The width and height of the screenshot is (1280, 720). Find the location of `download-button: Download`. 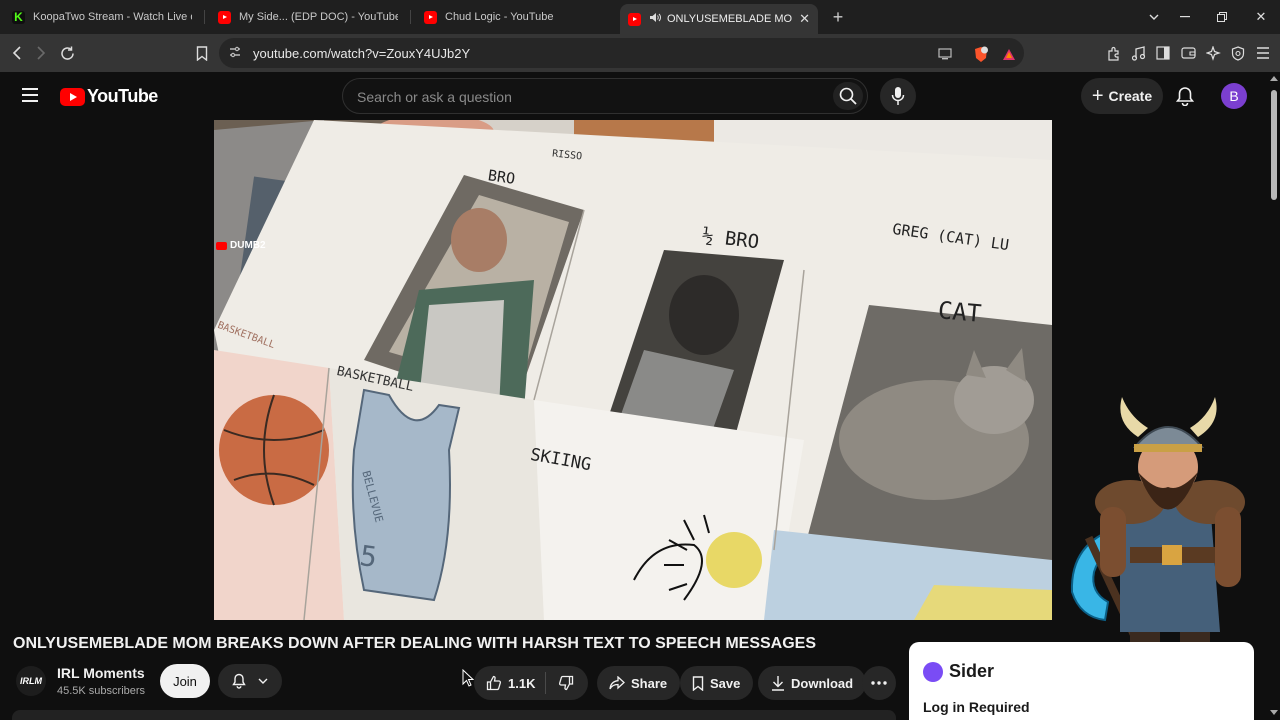

download-button: Download is located at coordinates (812, 683).